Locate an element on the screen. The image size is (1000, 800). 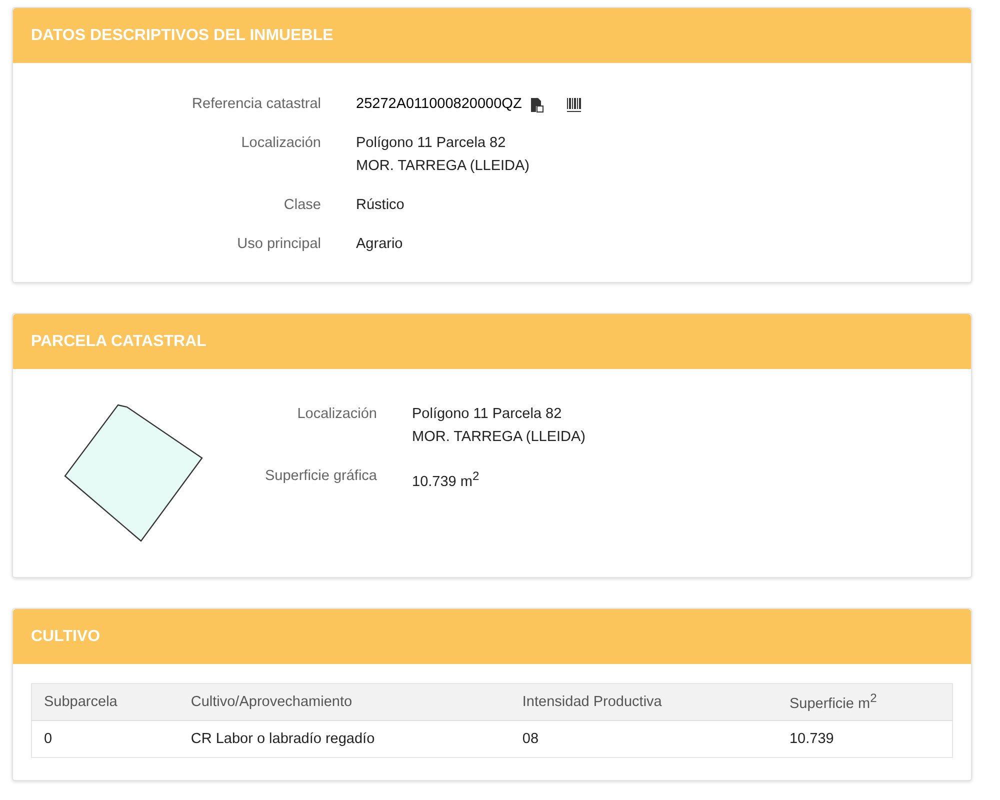
column-header: Subparcela is located at coordinates (105, 702).